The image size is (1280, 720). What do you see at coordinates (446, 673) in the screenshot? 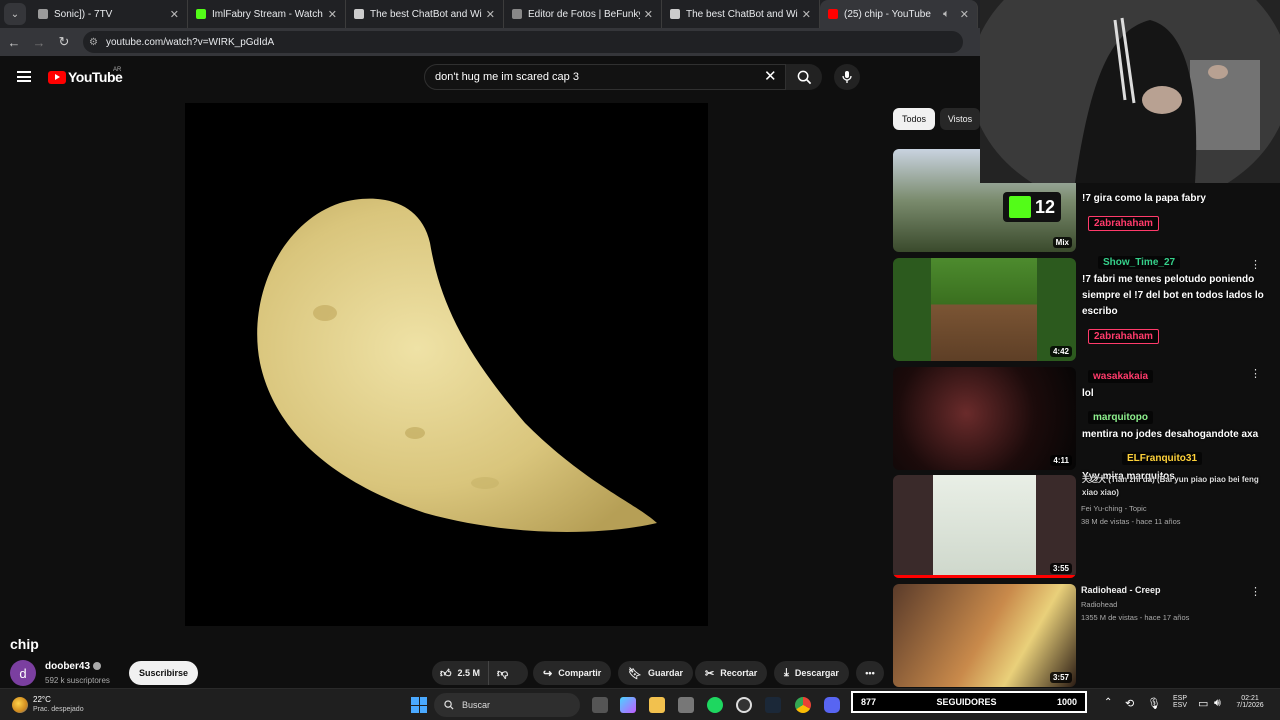
I see `thumbs-up-icon: 👍︎` at bounding box center [446, 673].